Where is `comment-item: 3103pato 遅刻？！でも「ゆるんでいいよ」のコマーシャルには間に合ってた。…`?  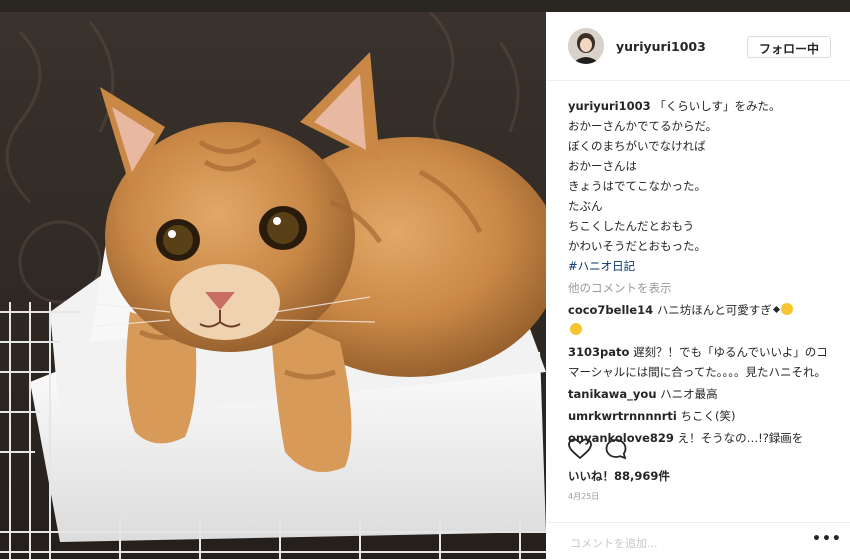 comment-item: 3103pato 遅刻？！でも「ゆるんでいいよ」のコマーシャルには間に合ってた。… is located at coordinates (701, 362).